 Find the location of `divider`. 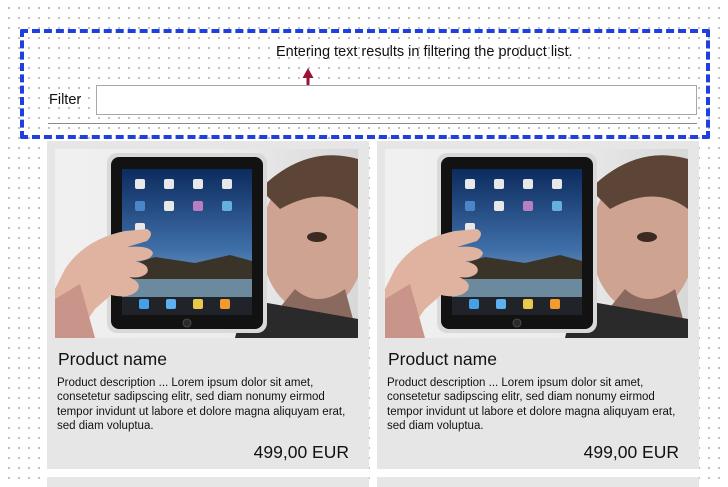

divider is located at coordinates (372, 123).